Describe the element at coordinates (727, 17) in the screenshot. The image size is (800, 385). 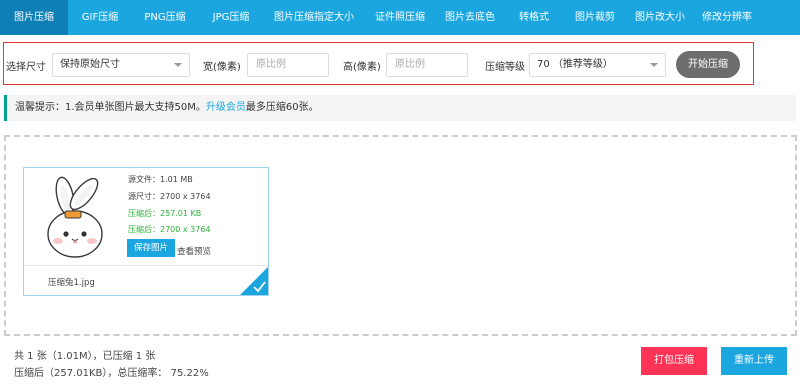
I see `tab-change-resolution: 修改分辨率` at that location.